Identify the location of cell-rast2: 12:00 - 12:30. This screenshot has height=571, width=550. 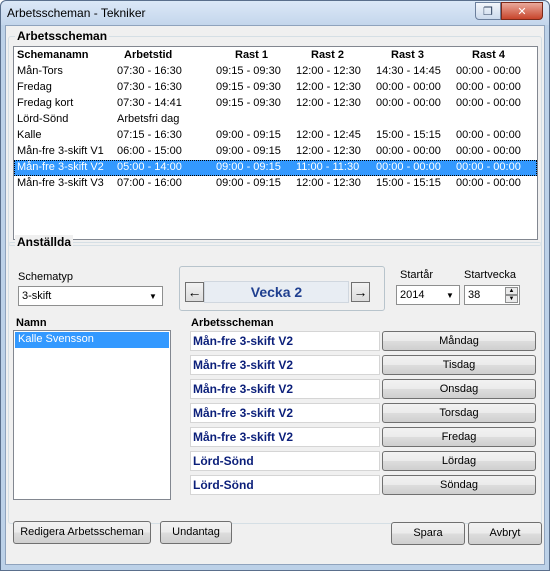
(328, 103).